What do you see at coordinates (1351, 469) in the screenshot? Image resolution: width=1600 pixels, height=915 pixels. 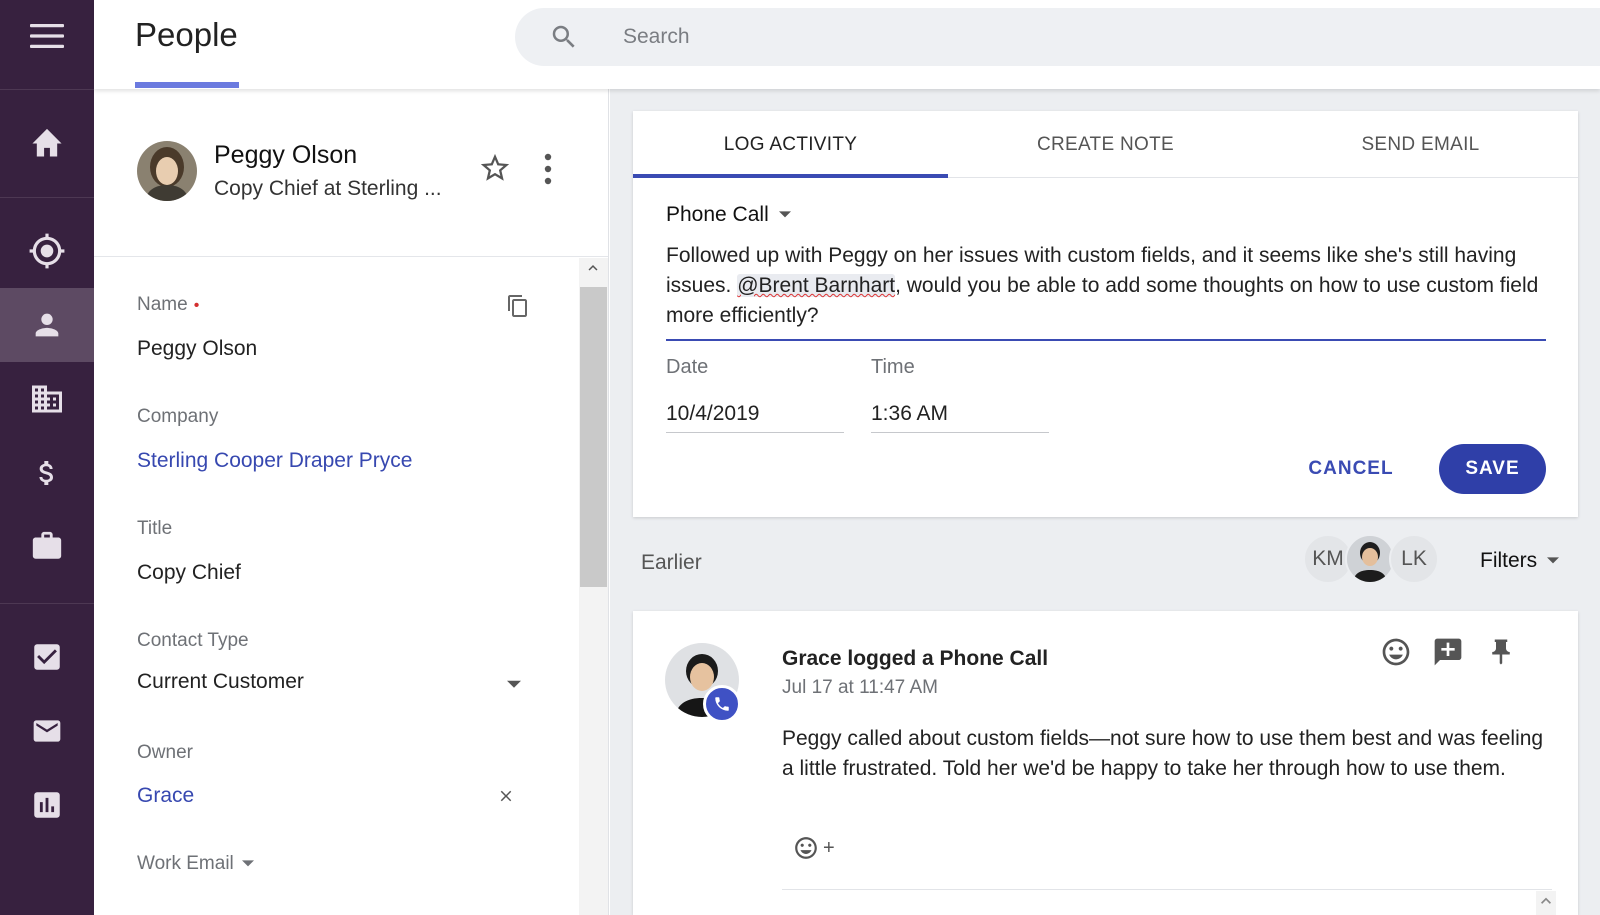 I see `cancel-button: CANCEL` at bounding box center [1351, 469].